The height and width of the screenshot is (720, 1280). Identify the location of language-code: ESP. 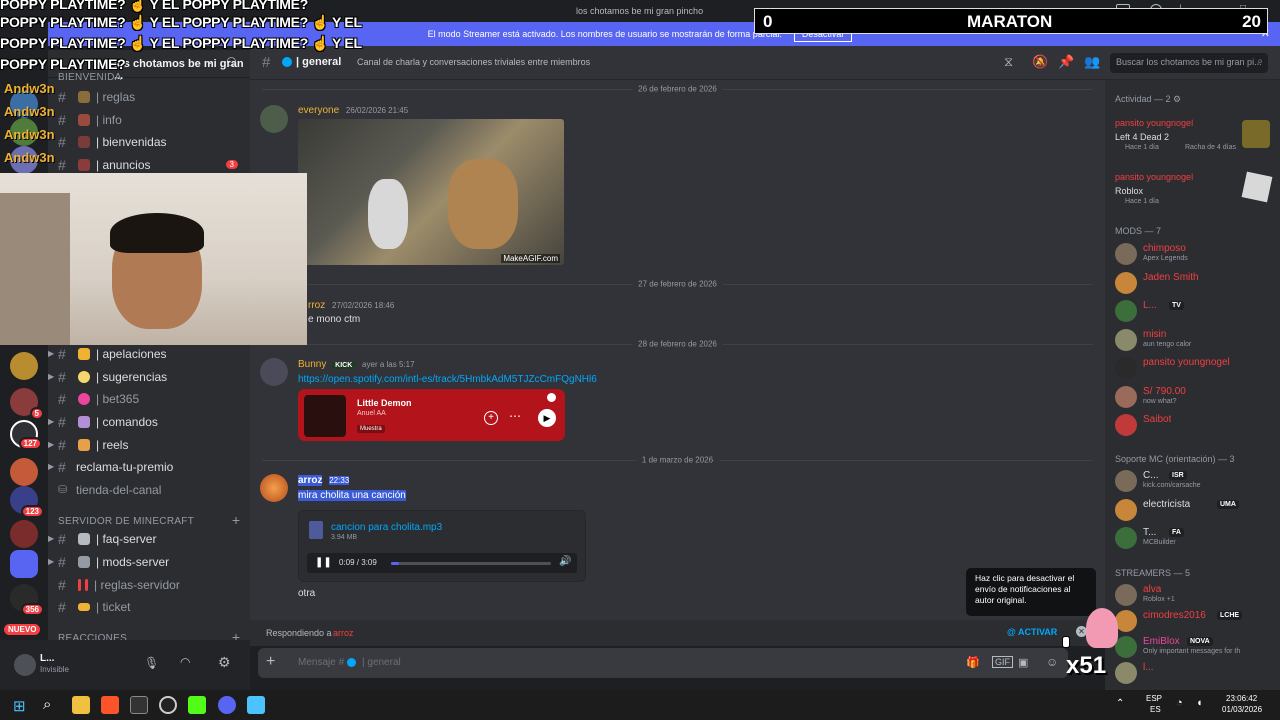
(1154, 698).